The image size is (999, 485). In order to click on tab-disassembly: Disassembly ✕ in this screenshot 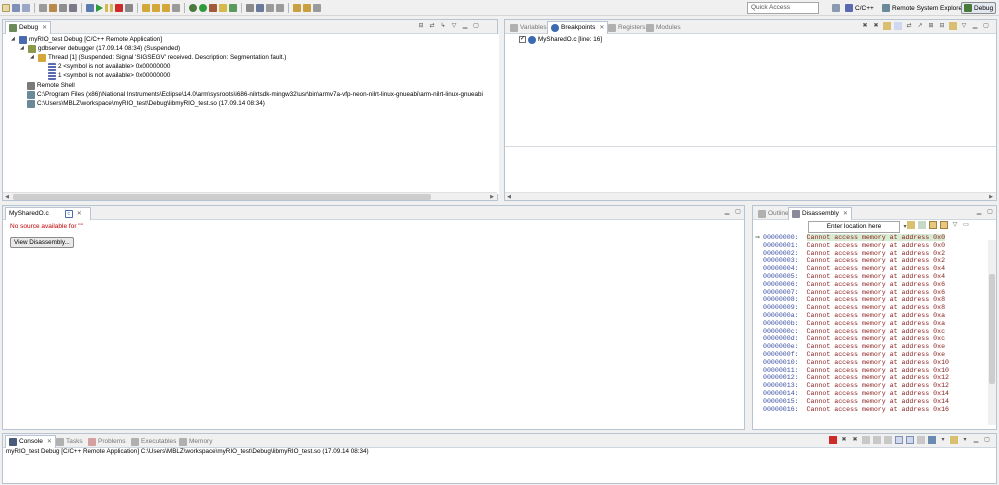, I will do `click(820, 213)`.